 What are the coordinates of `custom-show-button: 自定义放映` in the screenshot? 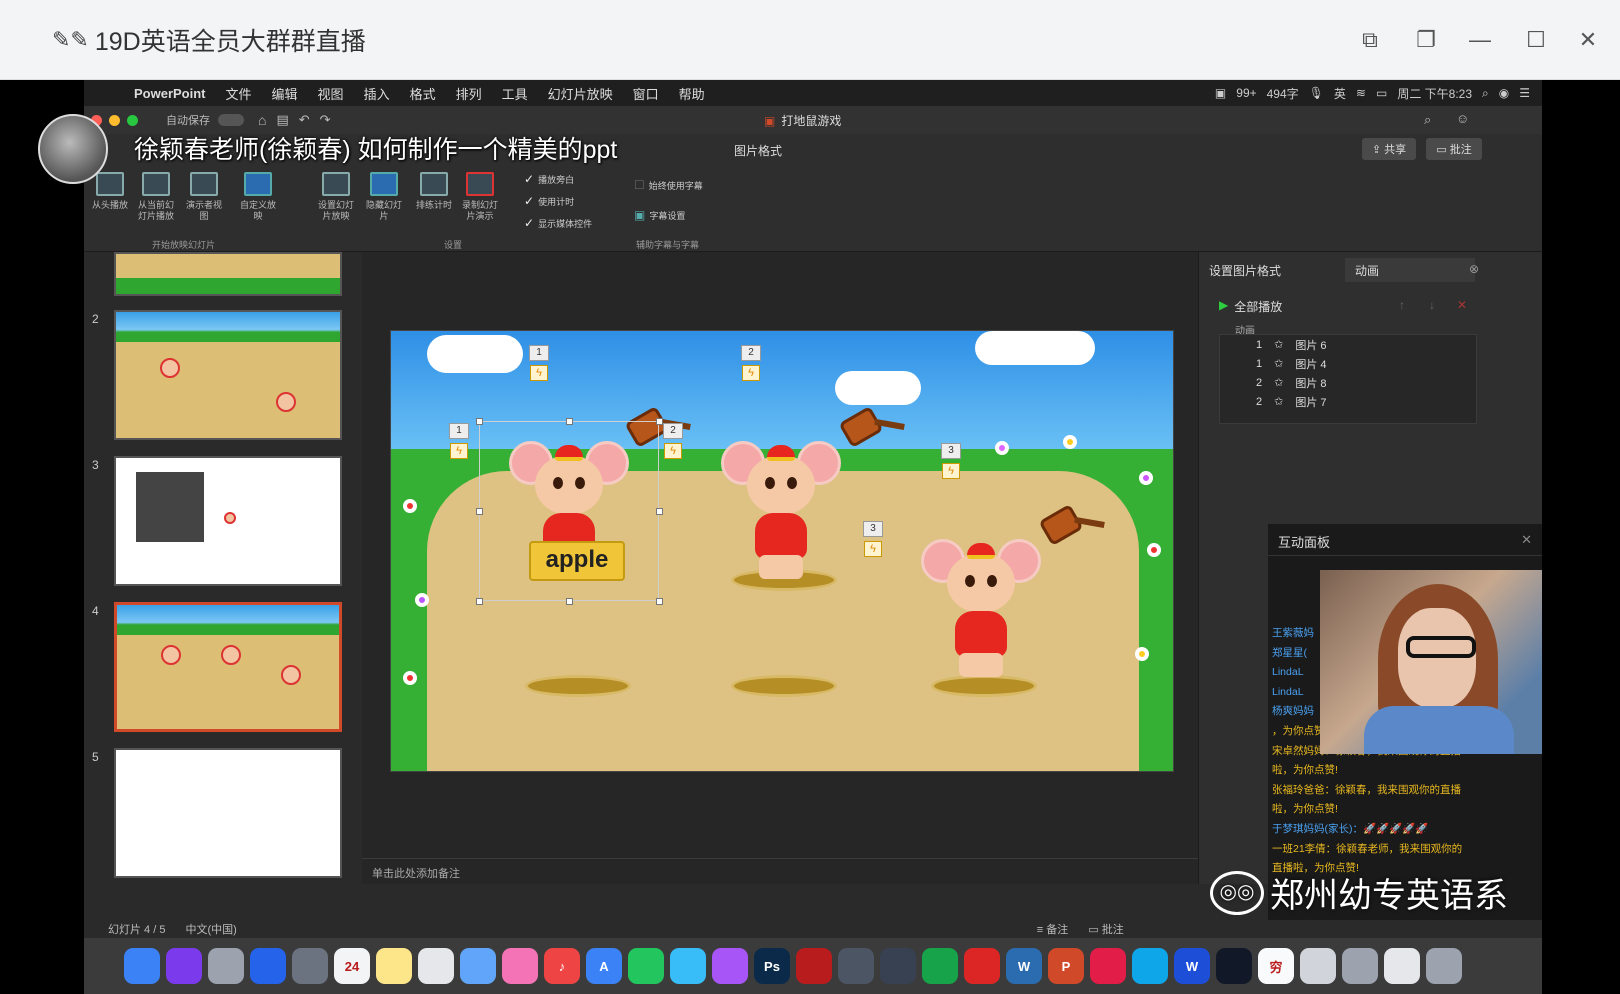 It's located at (258, 197).